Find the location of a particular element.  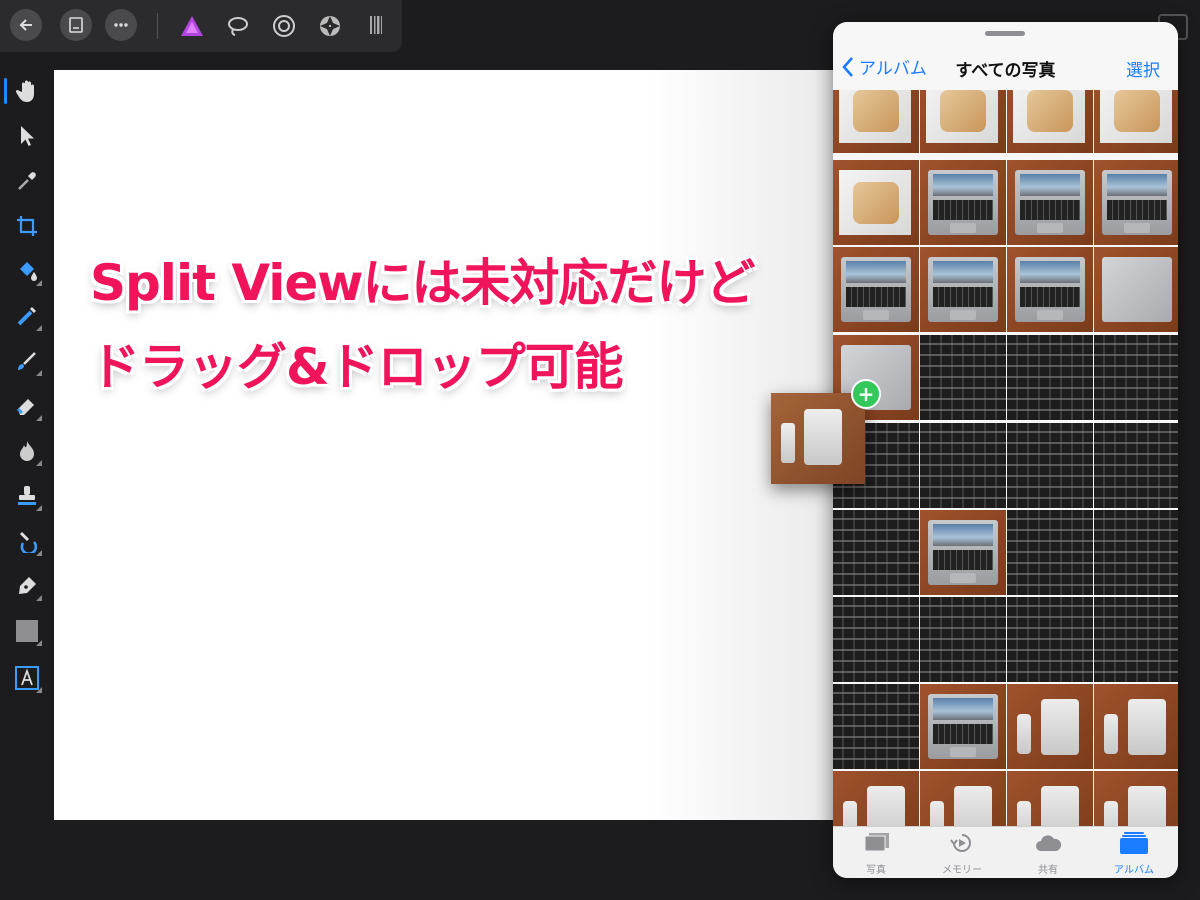

tone-mapping-icon is located at coordinates (376, 25).